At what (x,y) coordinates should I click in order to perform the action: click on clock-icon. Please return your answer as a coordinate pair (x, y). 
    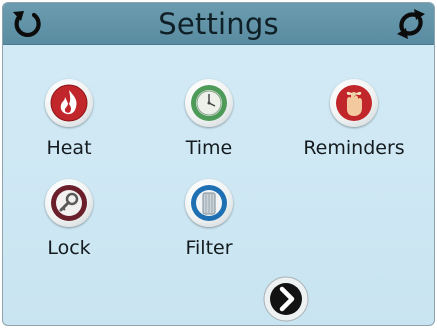
    Looking at the image, I should click on (209, 103).